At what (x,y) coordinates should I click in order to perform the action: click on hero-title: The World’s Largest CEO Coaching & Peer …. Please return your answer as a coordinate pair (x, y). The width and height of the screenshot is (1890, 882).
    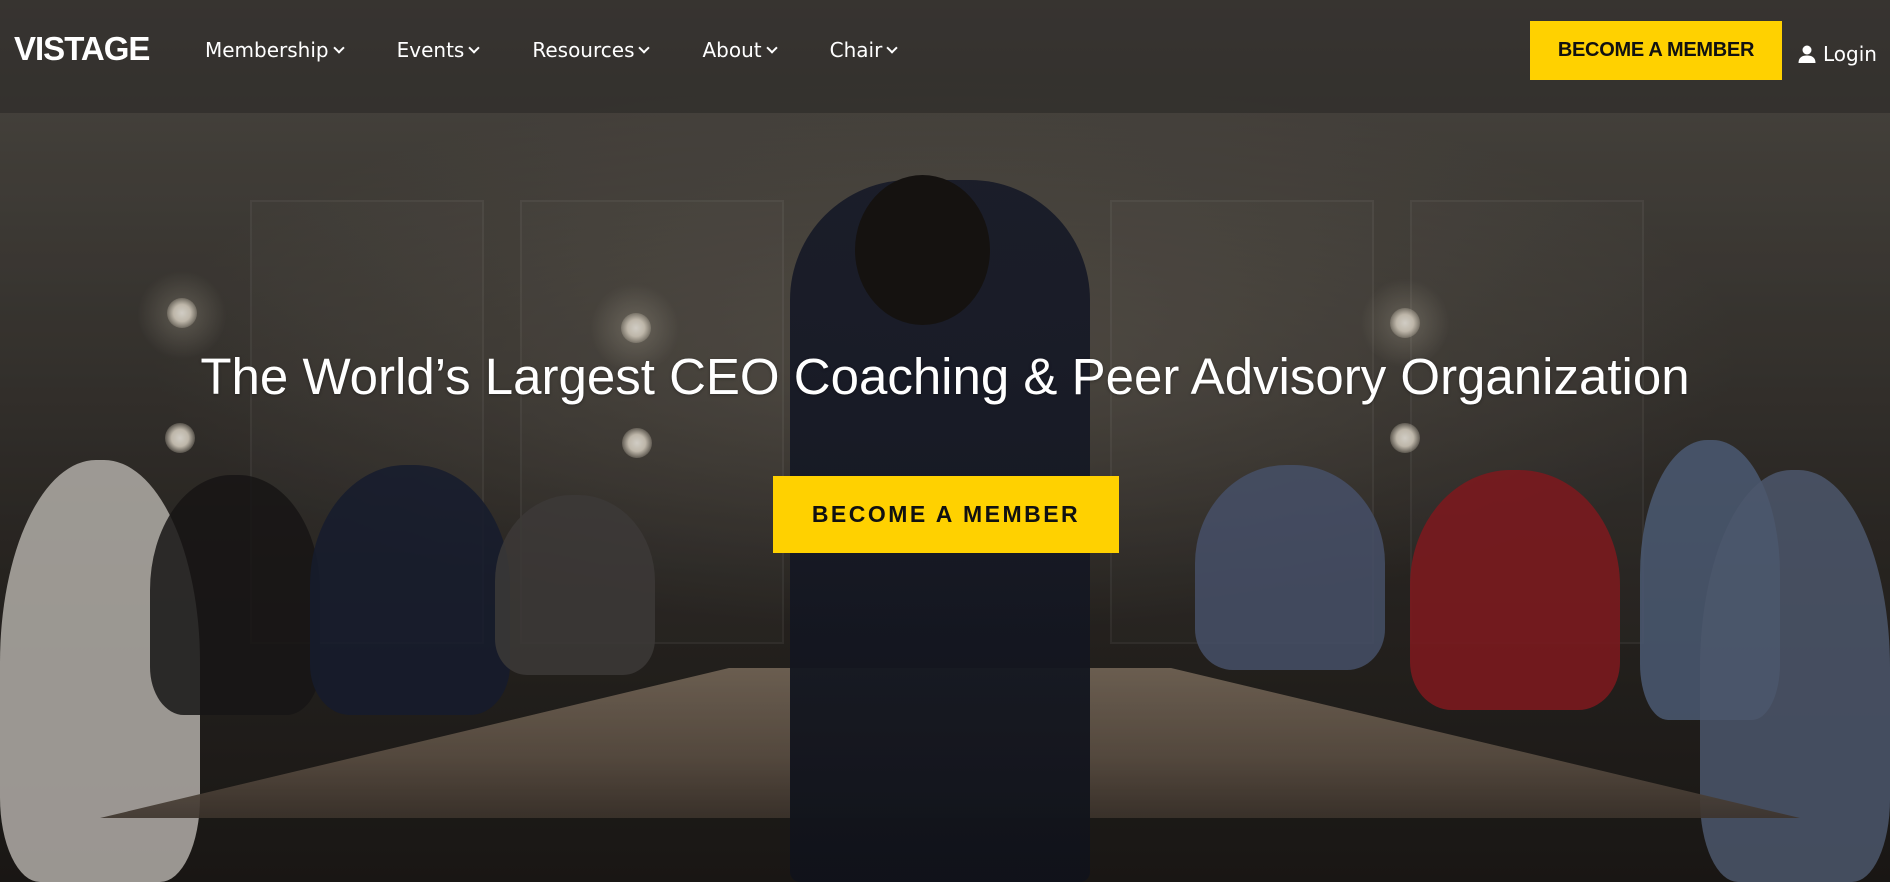
    Looking at the image, I should click on (945, 376).